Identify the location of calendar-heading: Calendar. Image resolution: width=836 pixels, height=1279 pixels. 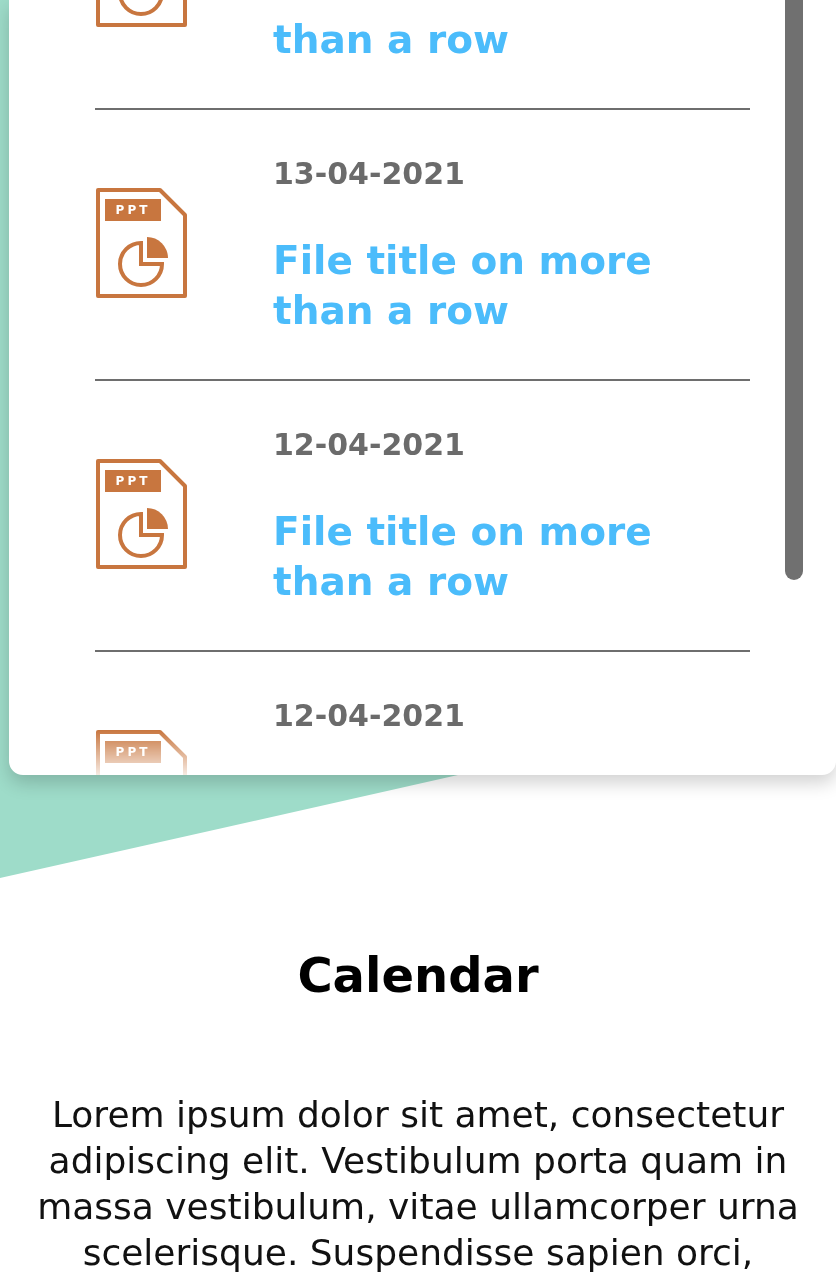
(418, 975).